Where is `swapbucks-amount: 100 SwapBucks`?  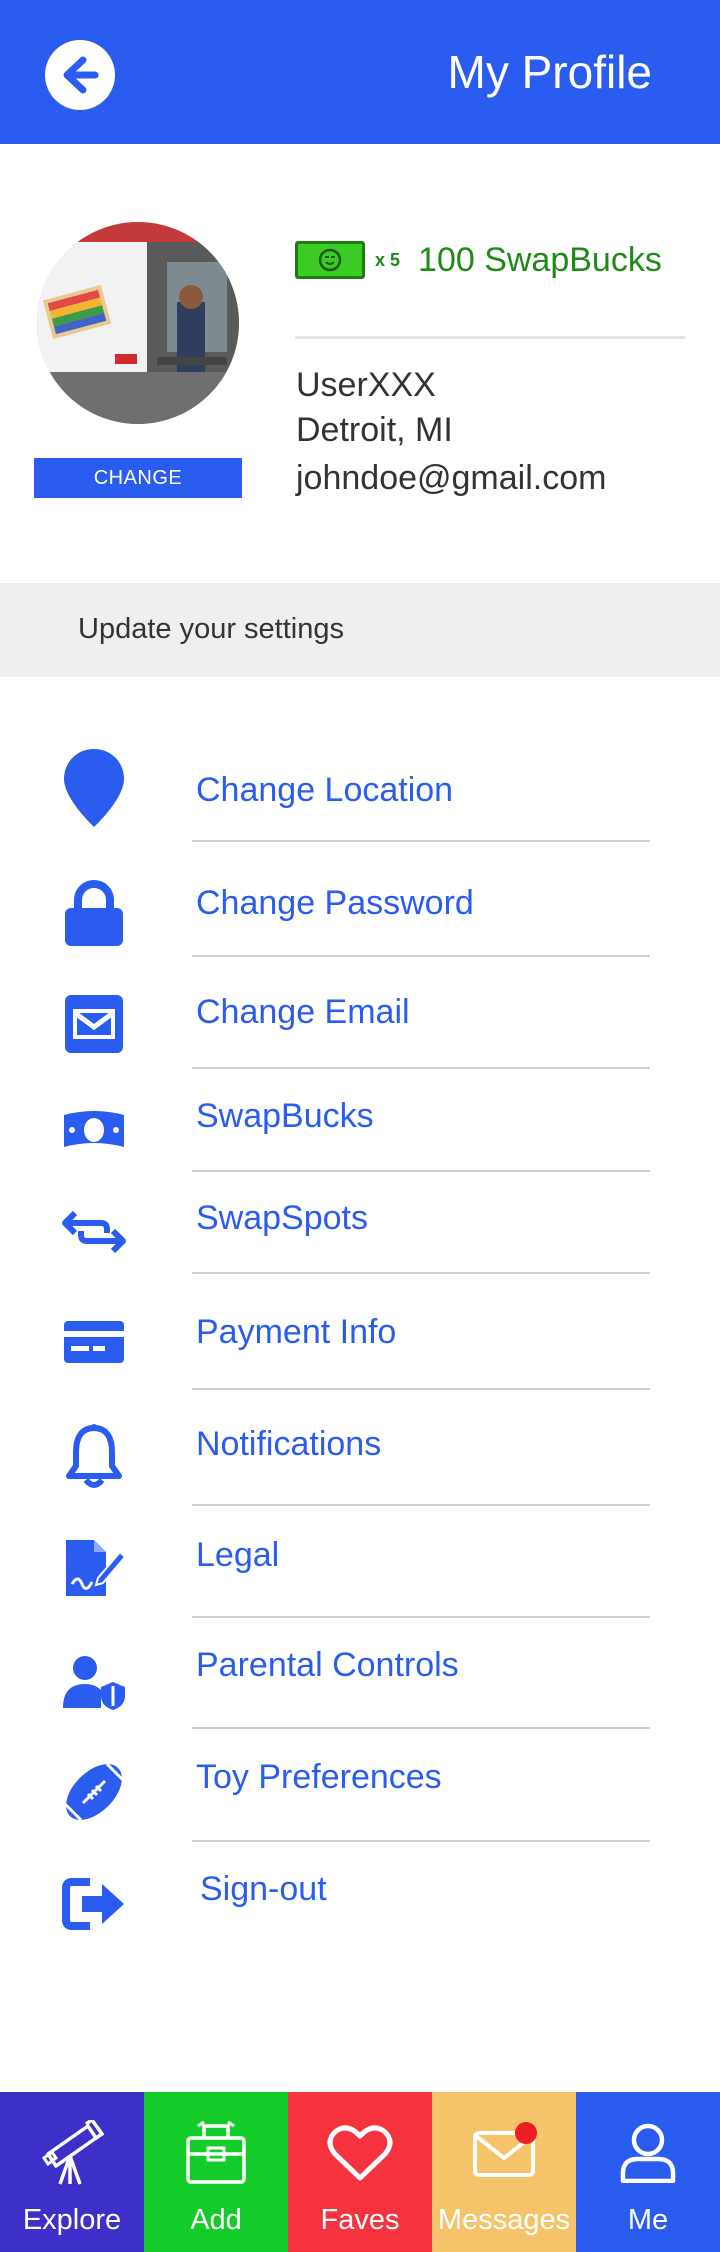 swapbucks-amount: 100 SwapBucks is located at coordinates (540, 259).